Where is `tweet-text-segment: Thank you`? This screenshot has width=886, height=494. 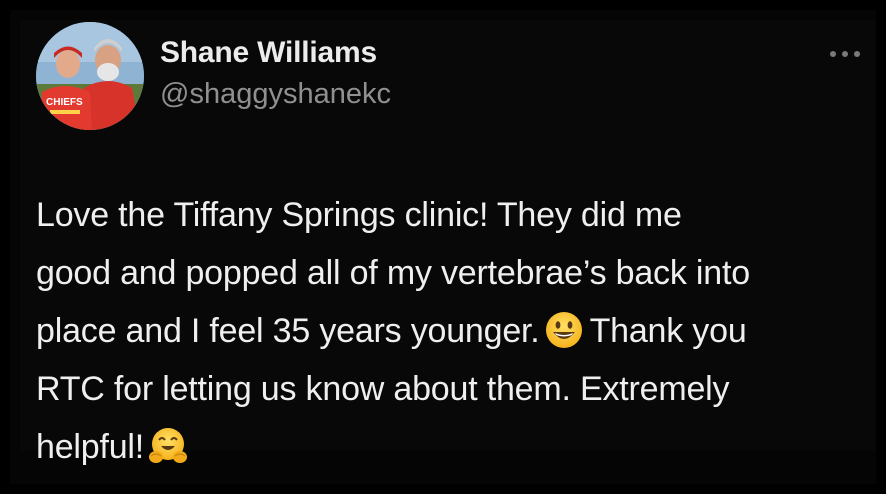
tweet-text-segment: Thank you is located at coordinates (668, 331).